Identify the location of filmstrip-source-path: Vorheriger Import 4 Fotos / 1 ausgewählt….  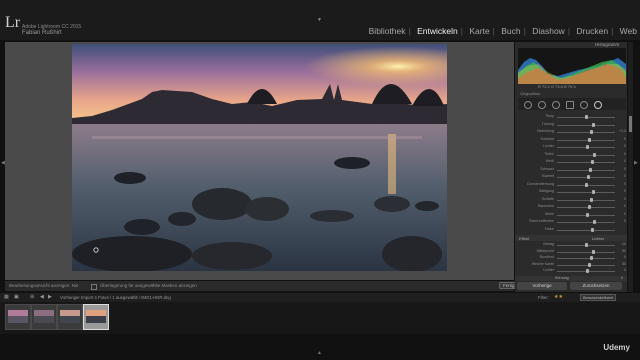
(115, 297).